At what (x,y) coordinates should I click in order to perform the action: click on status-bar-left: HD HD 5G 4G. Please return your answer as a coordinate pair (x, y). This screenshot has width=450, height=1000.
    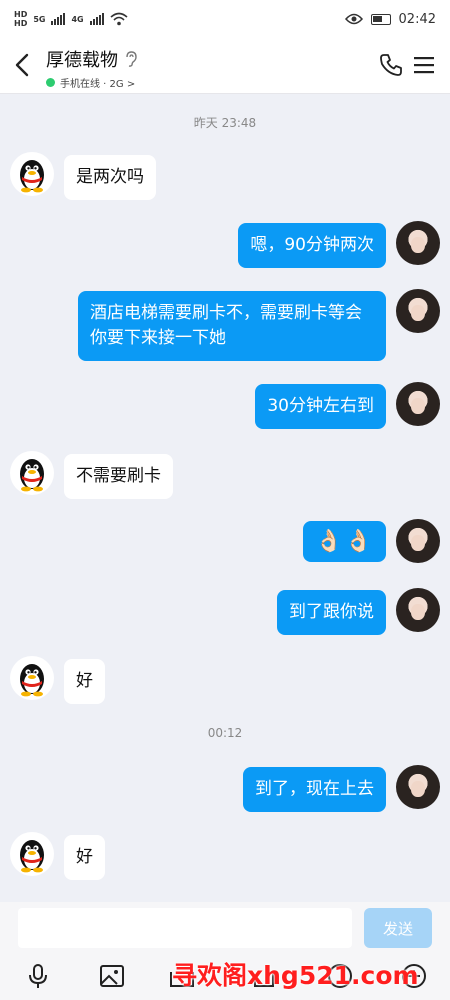
    Looking at the image, I should click on (71, 19).